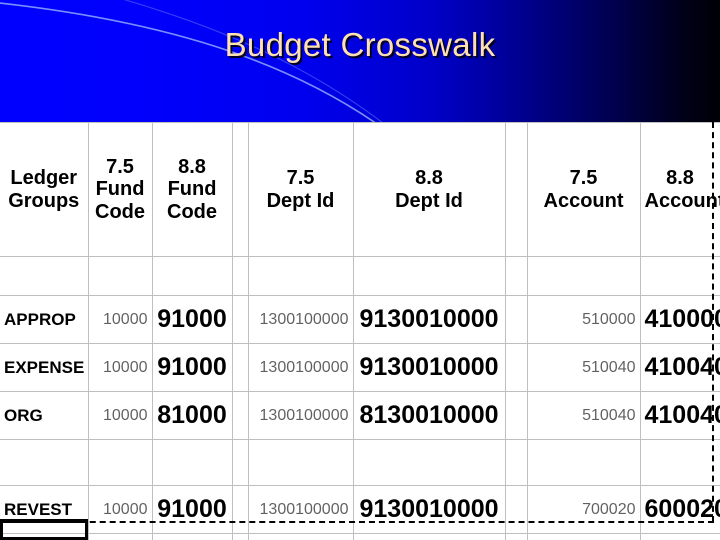  What do you see at coordinates (192, 415) in the screenshot?
I see `cell-88-fund-code: 81000` at bounding box center [192, 415].